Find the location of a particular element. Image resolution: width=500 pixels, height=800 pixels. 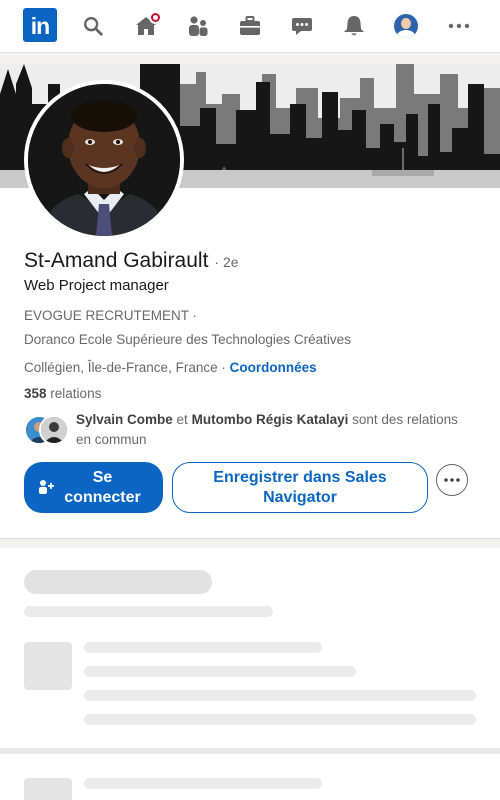

profile-photo is located at coordinates (104, 160).